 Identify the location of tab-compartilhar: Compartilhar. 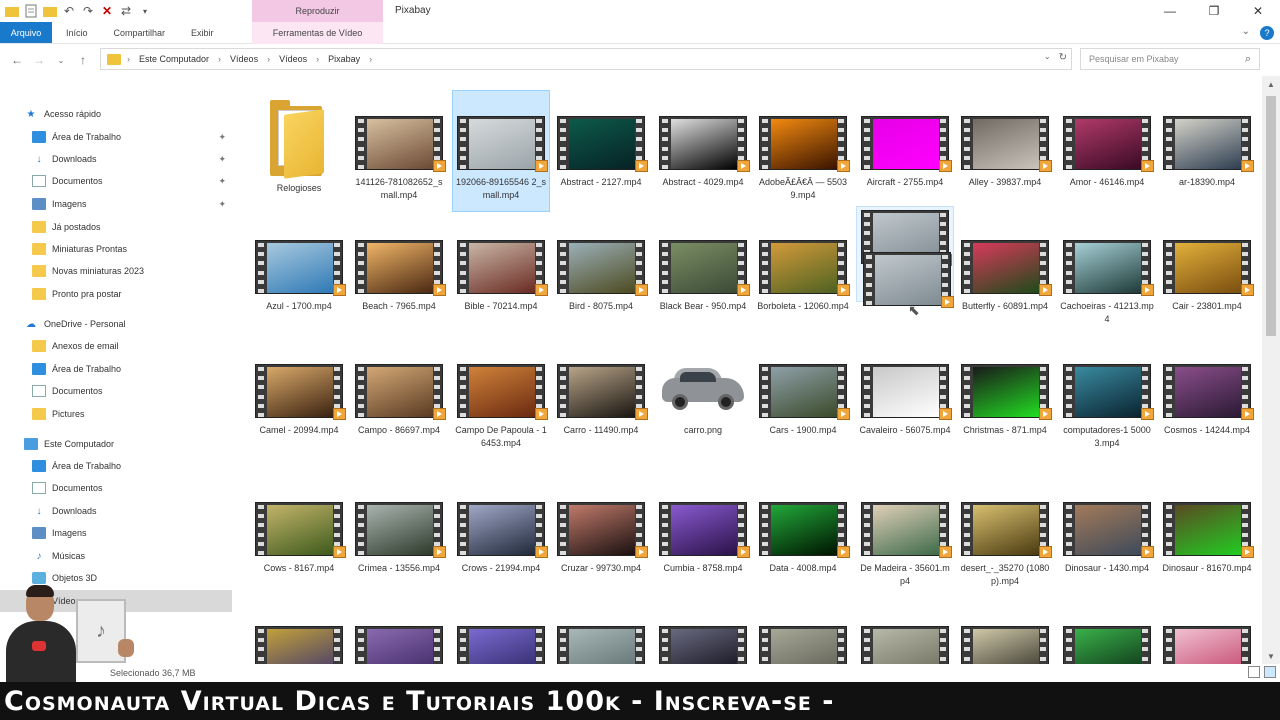
(139, 32).